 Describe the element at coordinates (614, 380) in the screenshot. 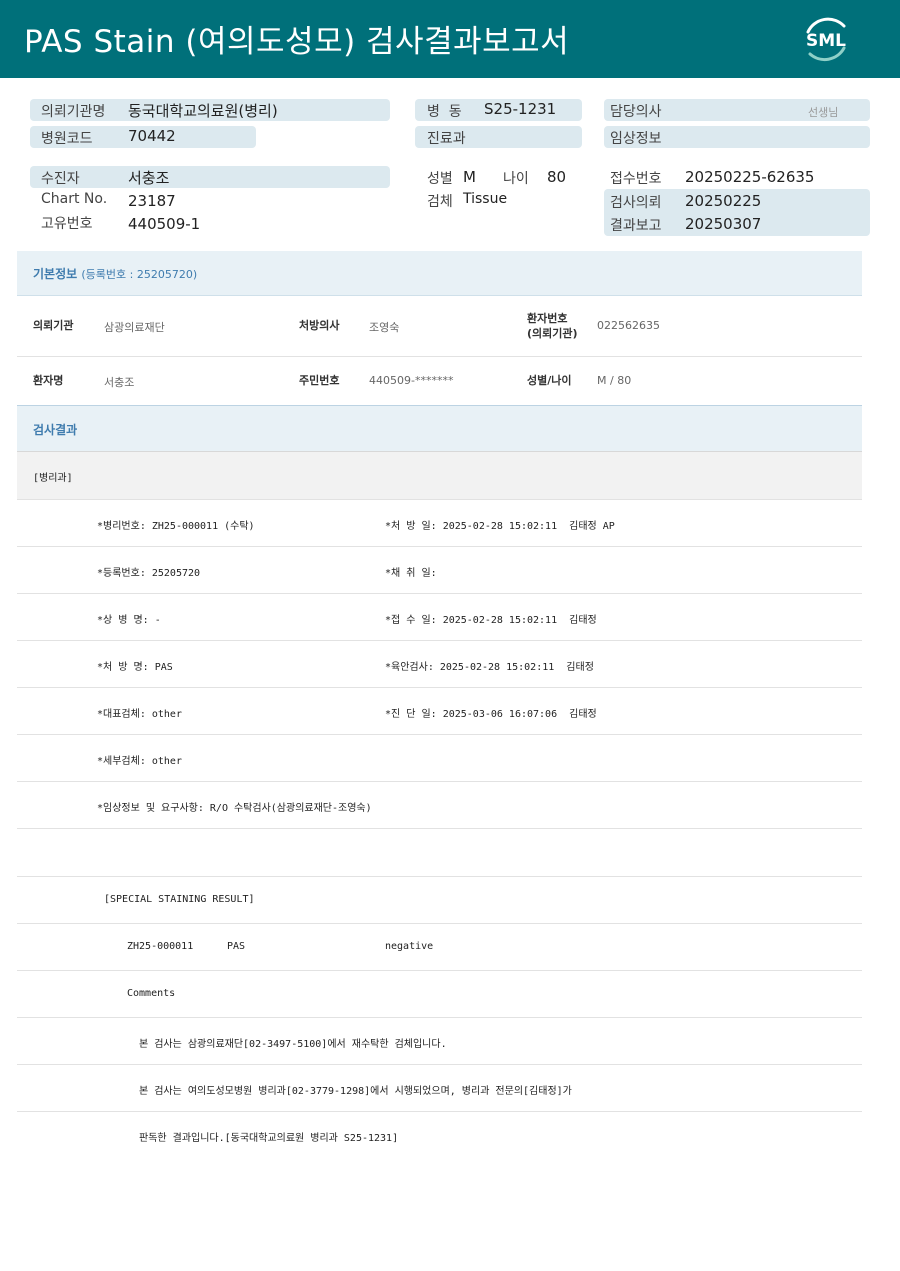

I see `sex-age-val: M / 80` at that location.